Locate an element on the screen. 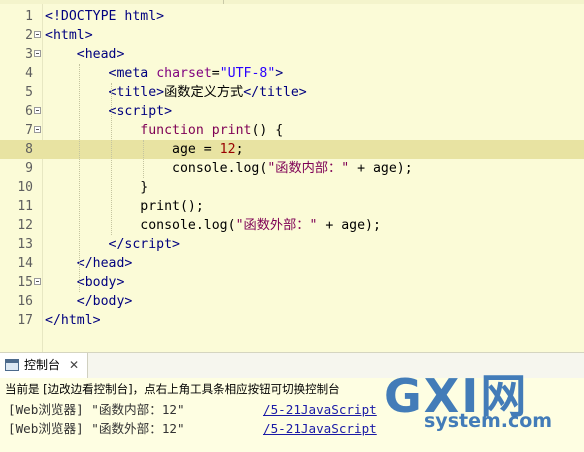  code-line: 17 </html> is located at coordinates (292, 320).